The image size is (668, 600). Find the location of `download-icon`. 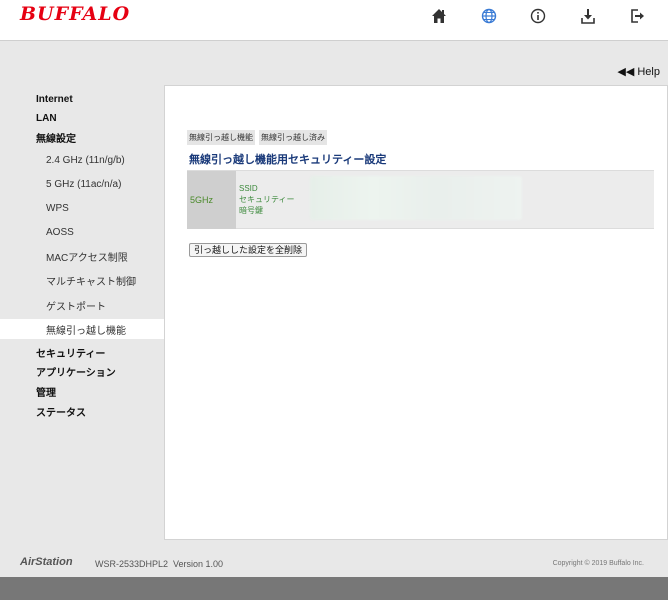

download-icon is located at coordinates (588, 16).